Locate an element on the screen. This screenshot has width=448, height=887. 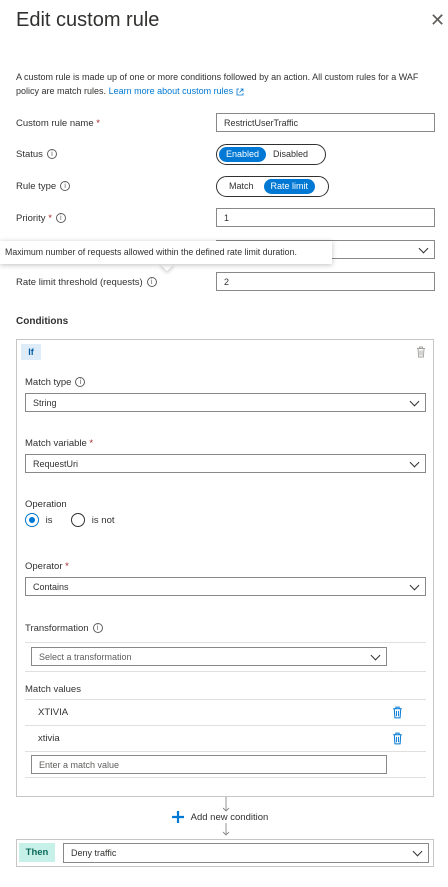
priority-label-text: Priority is located at coordinates (31, 218).